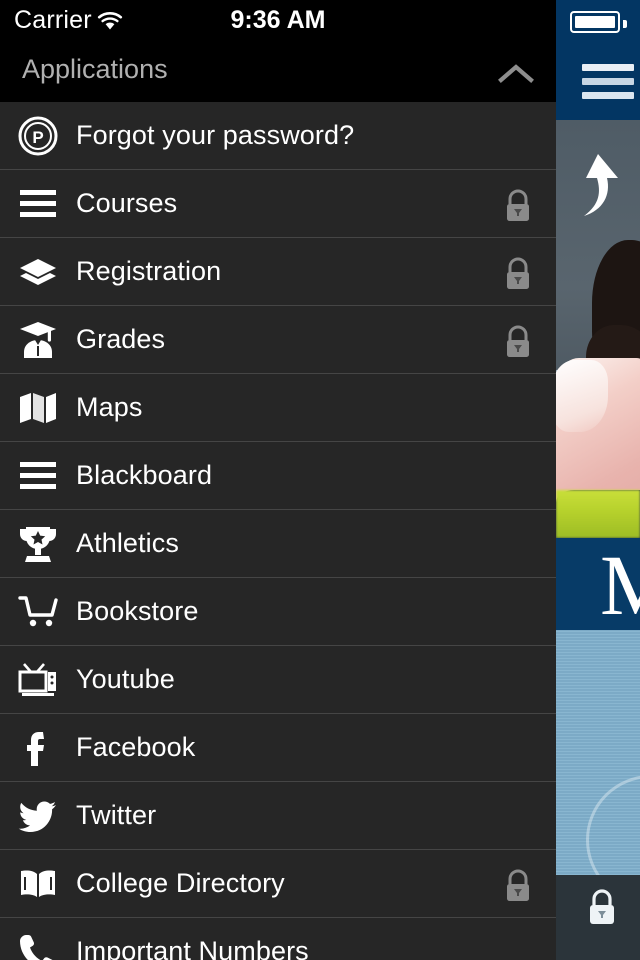 The height and width of the screenshot is (960, 640). I want to click on svg-text: P, so click(37, 137).